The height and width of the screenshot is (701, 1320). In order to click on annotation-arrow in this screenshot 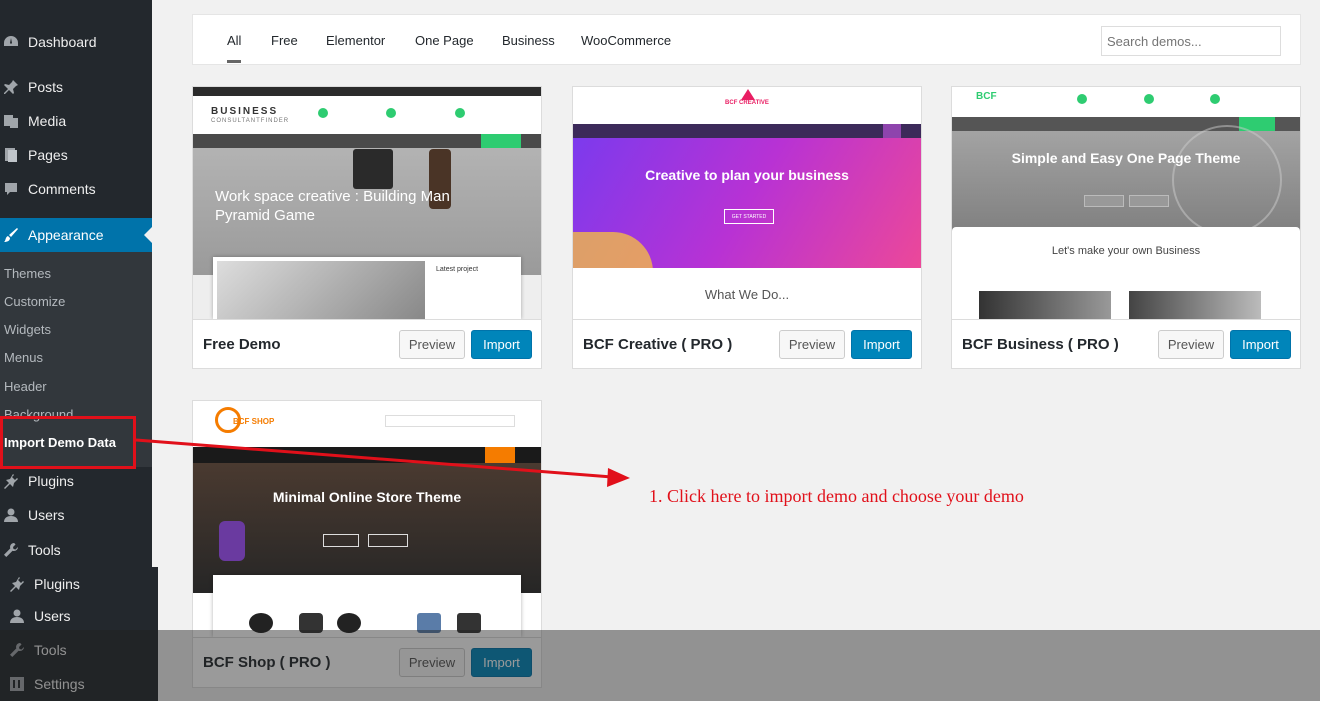, I will do `click(382, 462)`.